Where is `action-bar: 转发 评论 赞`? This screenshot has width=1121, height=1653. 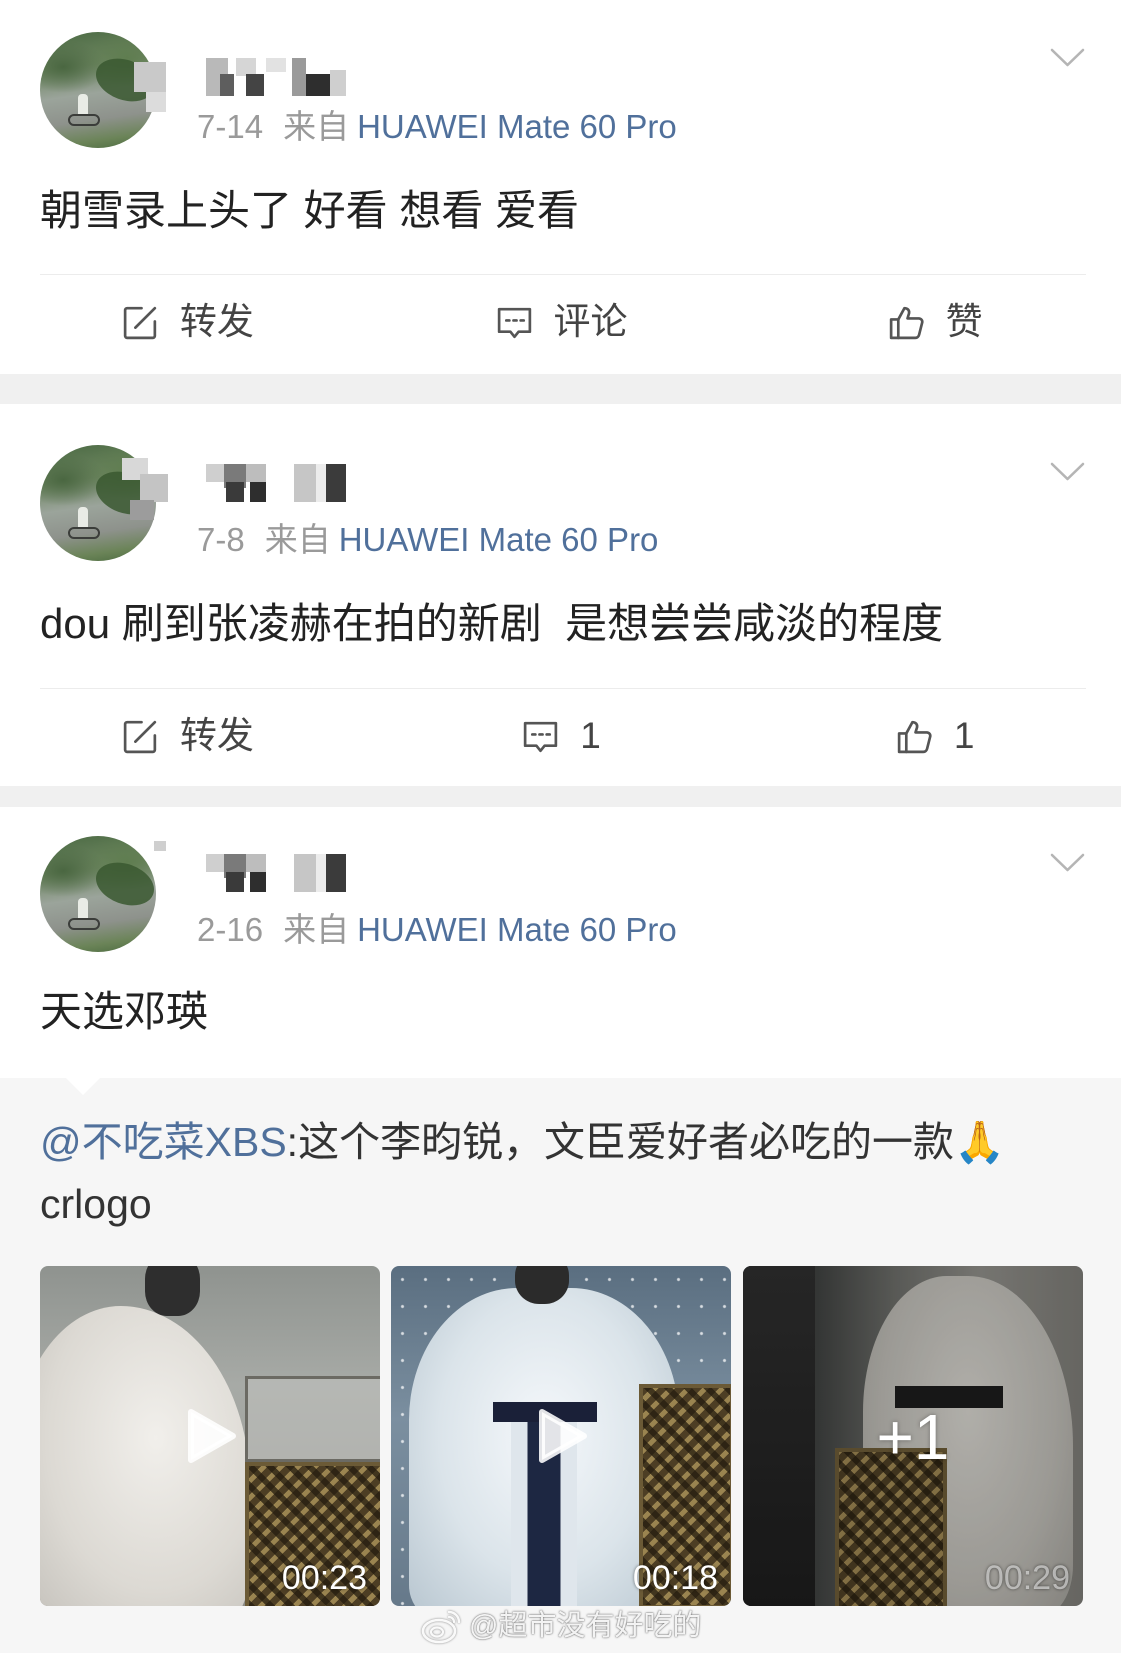 action-bar: 转发 评论 赞 is located at coordinates (560, 322).